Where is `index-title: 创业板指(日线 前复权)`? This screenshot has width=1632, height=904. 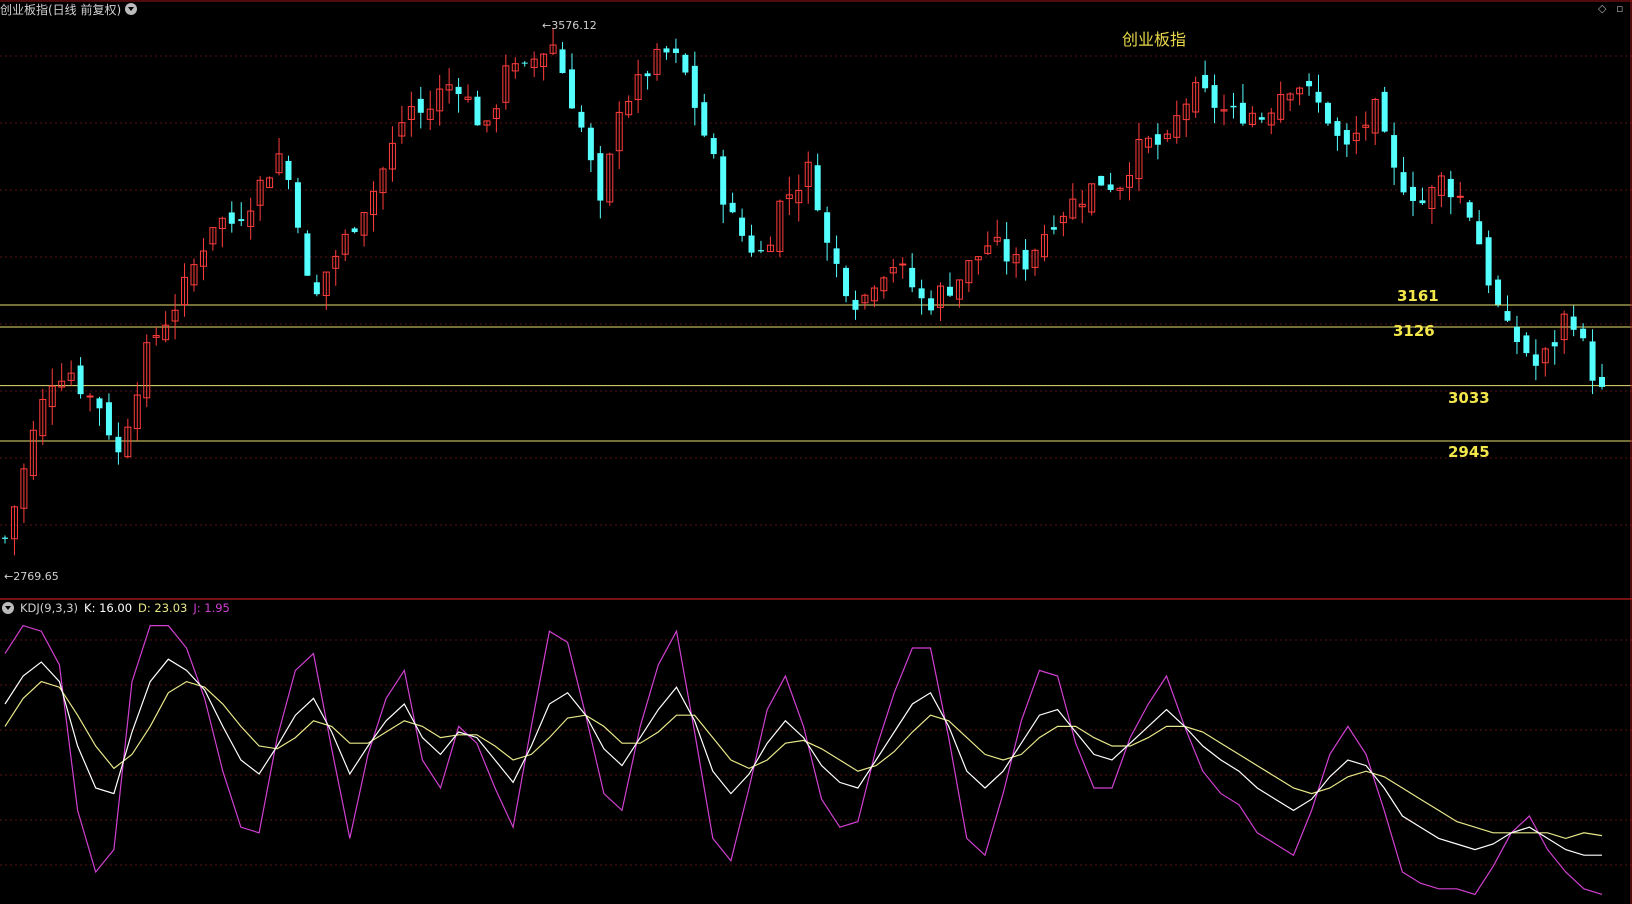 index-title: 创业板指(日线 前复权) is located at coordinates (61, 9).